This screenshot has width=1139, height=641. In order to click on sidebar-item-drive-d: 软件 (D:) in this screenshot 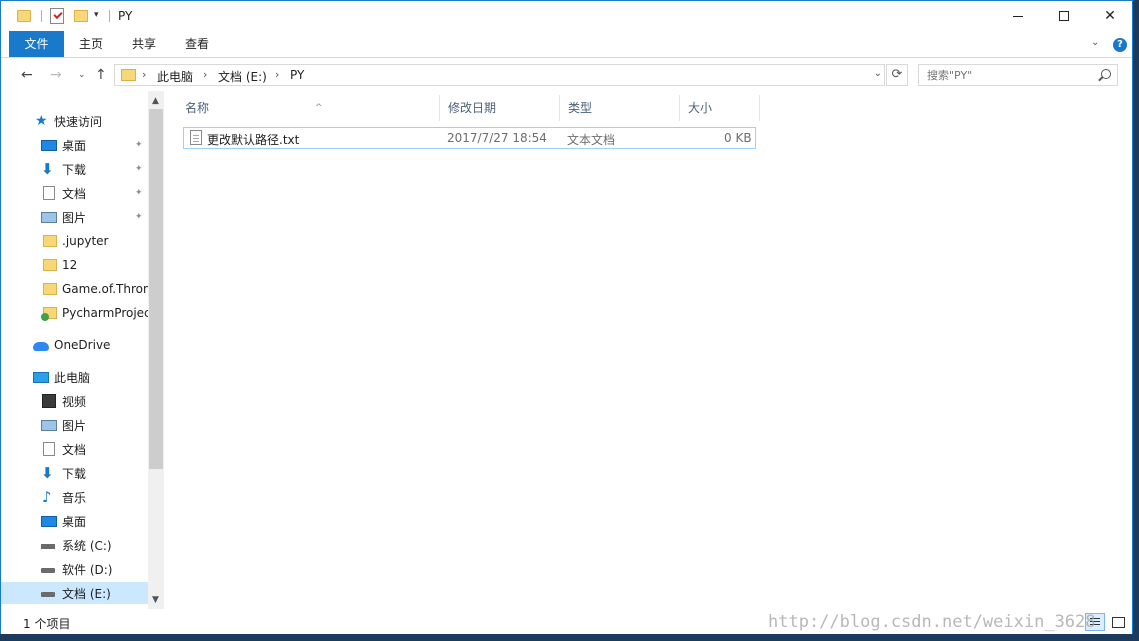, I will do `click(74, 569)`.